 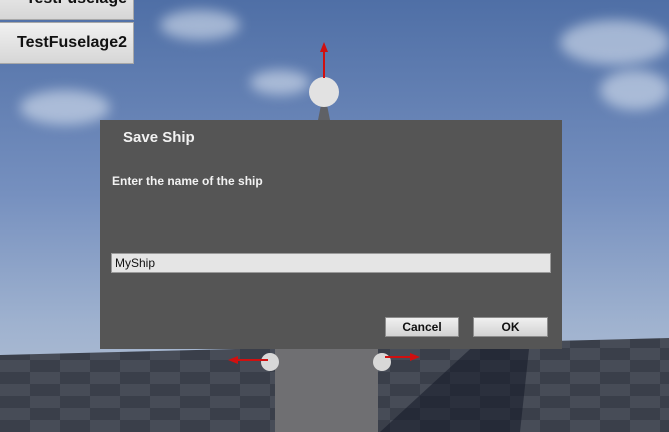 What do you see at coordinates (67, 10) in the screenshot?
I see `fuselage-button: TestFuselage` at bounding box center [67, 10].